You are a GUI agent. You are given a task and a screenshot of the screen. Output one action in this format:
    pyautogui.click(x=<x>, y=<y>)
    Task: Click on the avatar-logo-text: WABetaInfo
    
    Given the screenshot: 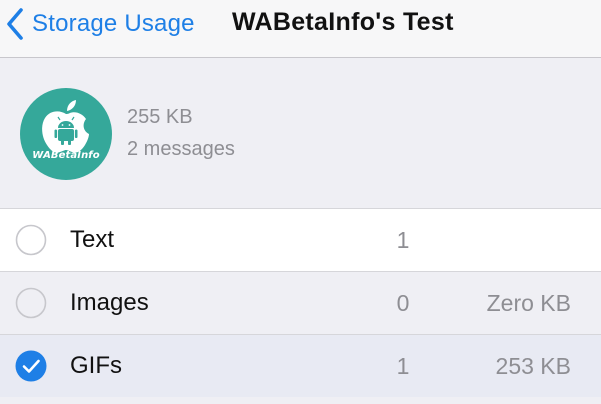 What is the action you would take?
    pyautogui.click(x=66, y=155)
    